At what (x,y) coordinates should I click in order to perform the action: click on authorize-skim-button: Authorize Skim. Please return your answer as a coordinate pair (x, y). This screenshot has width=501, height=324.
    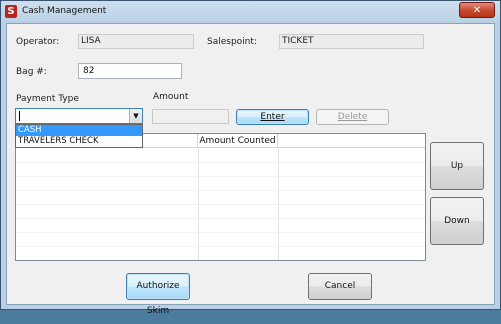
    Looking at the image, I should click on (158, 294).